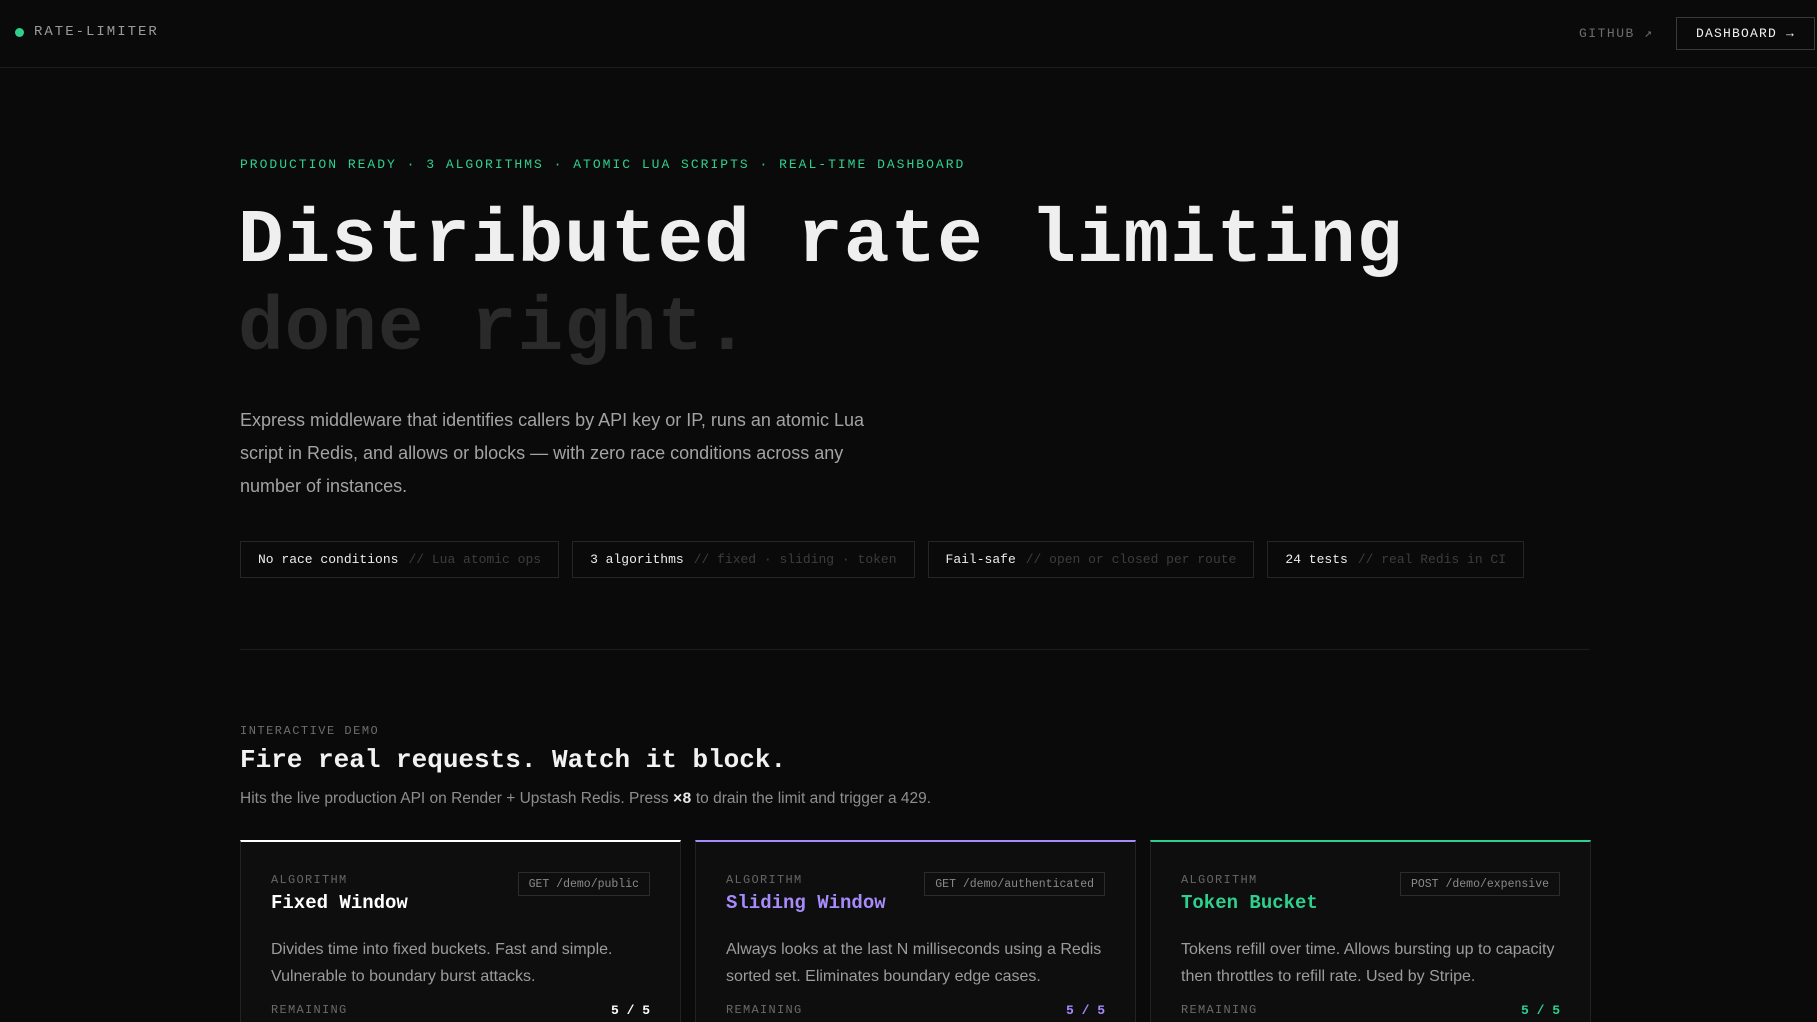  Describe the element at coordinates (1616, 33) in the screenshot. I see `github-link: GITHUB ↗` at that location.